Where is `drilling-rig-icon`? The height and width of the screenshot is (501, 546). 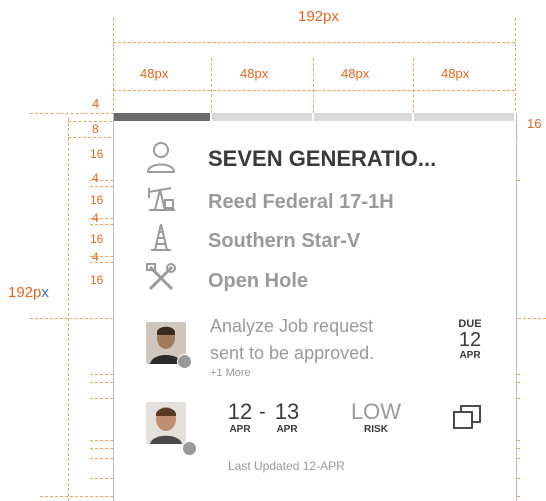
drilling-rig-icon is located at coordinates (161, 237).